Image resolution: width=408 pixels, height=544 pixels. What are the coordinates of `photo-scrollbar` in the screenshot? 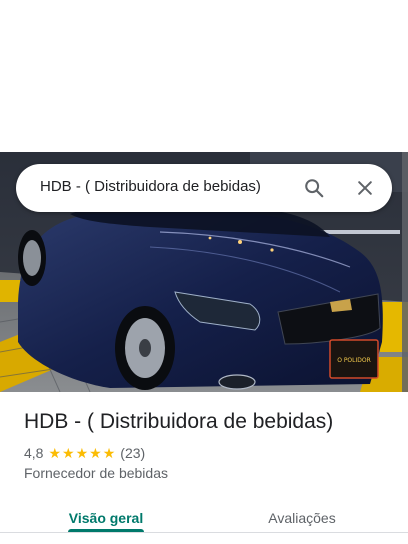 It's located at (405, 272).